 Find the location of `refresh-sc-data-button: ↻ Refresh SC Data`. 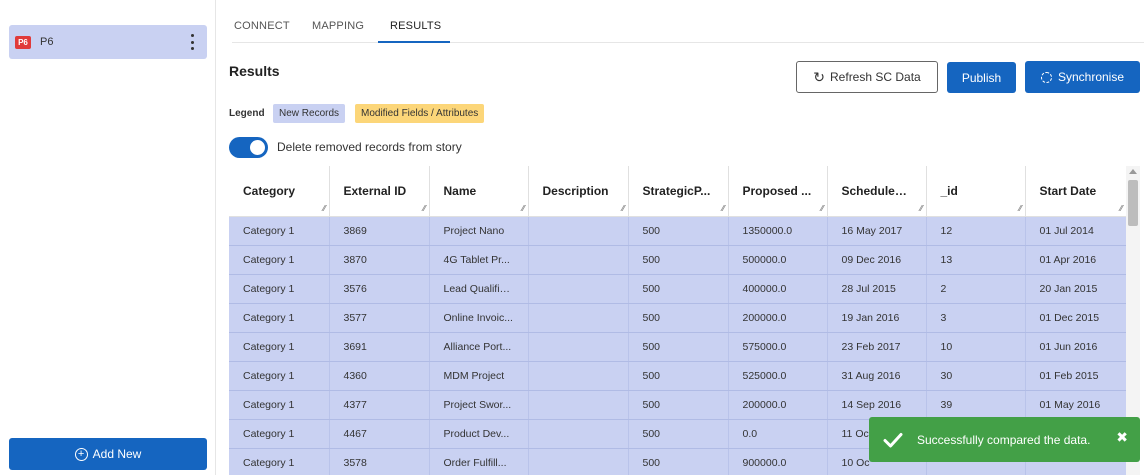

refresh-sc-data-button: ↻ Refresh SC Data is located at coordinates (867, 77).